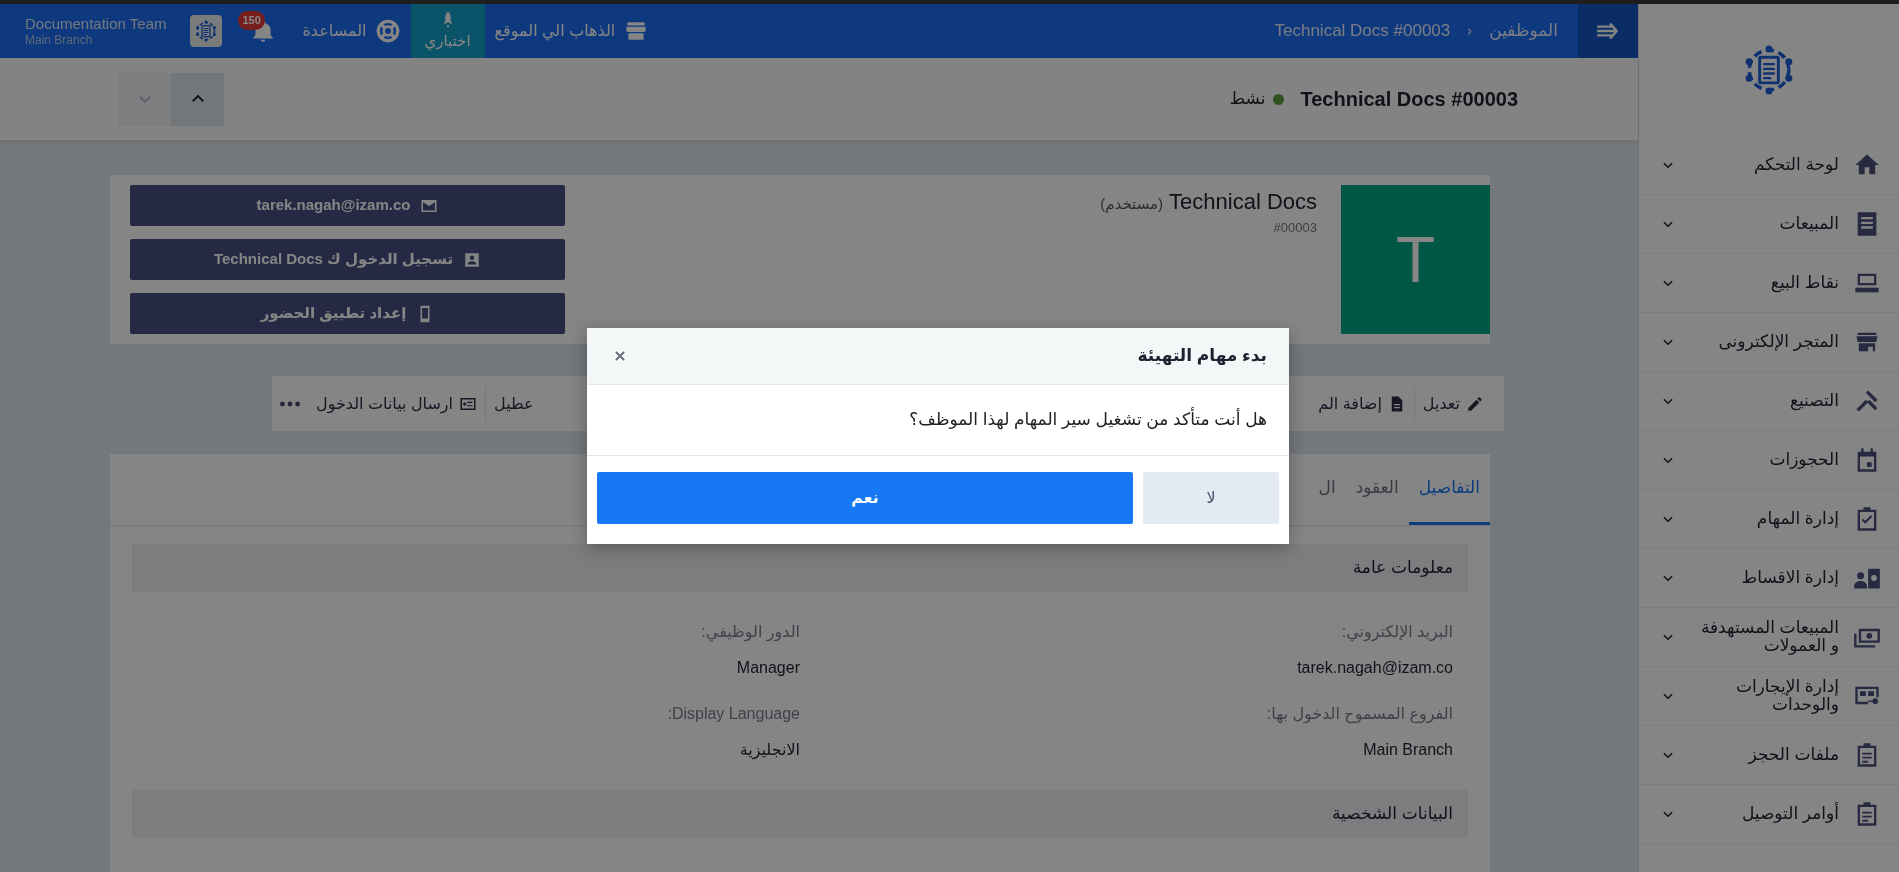  Describe the element at coordinates (96, 23) in the screenshot. I see `user-name: Documentation Team` at that location.